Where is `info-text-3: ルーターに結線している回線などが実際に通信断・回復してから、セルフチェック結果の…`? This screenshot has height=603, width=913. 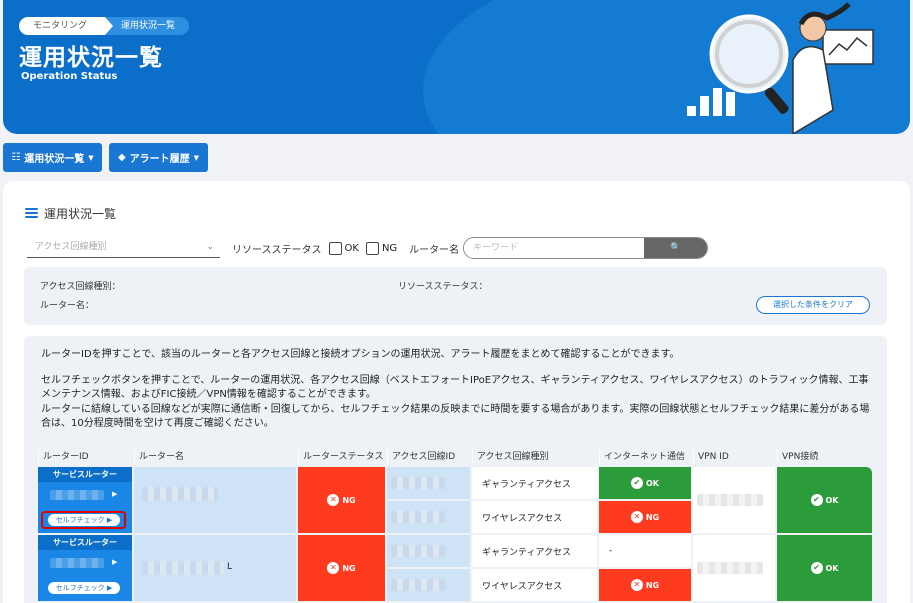 info-text-3: ルーターに結線している回線などが実際に通信断・回復してから、セルフチェック結果の… is located at coordinates (455, 416).